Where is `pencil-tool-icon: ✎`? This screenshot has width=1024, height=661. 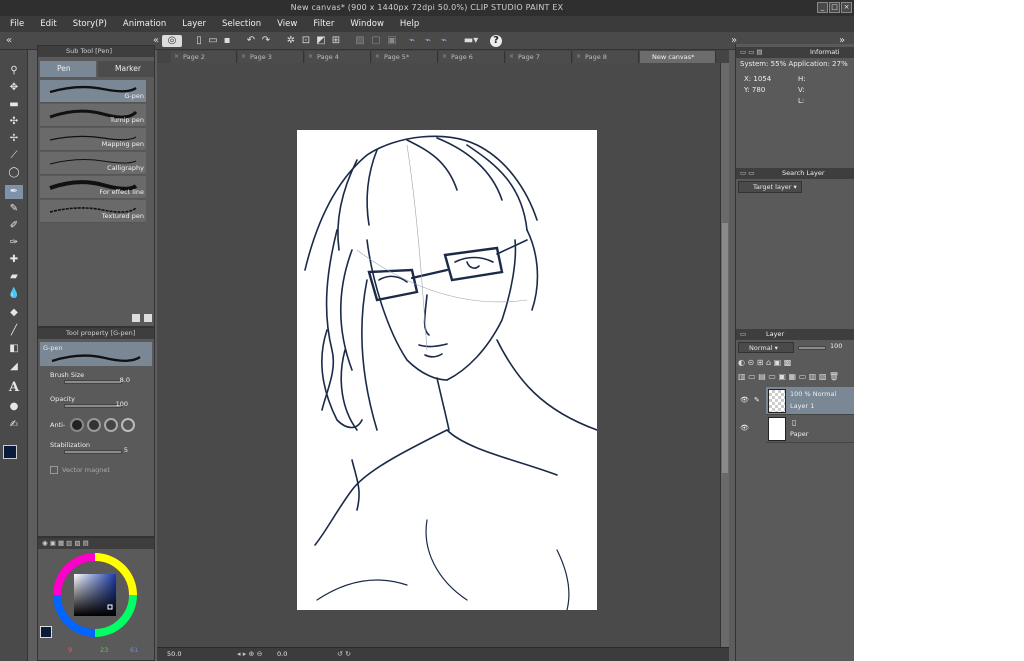
pencil-tool-icon: ✎ is located at coordinates (14, 209).